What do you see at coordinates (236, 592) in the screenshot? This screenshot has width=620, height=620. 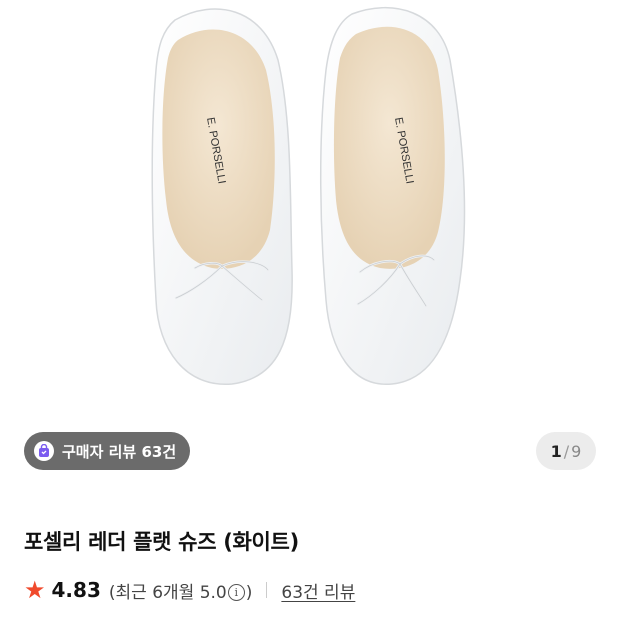 I see `info-icon: i` at bounding box center [236, 592].